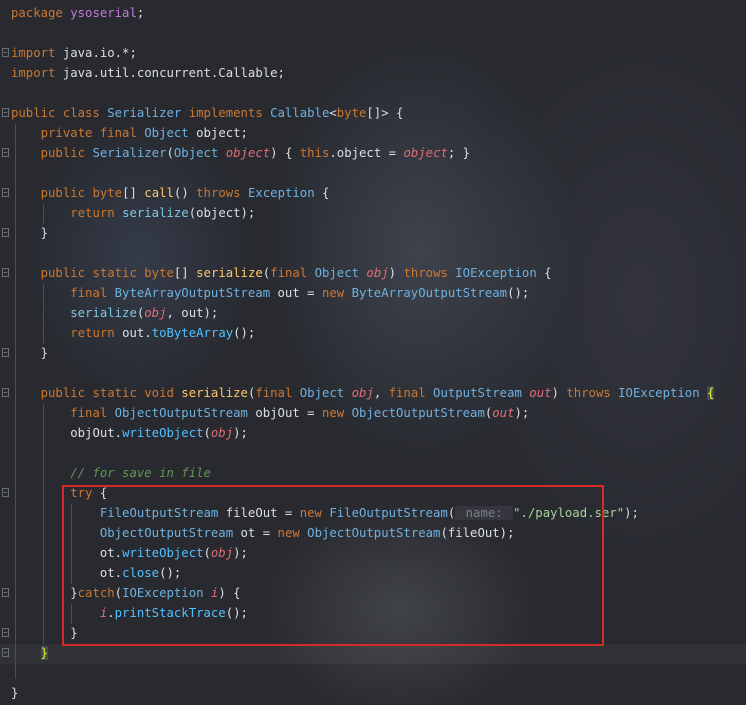  Describe the element at coordinates (362, 475) in the screenshot. I see `code-line: // for save in file` at that location.